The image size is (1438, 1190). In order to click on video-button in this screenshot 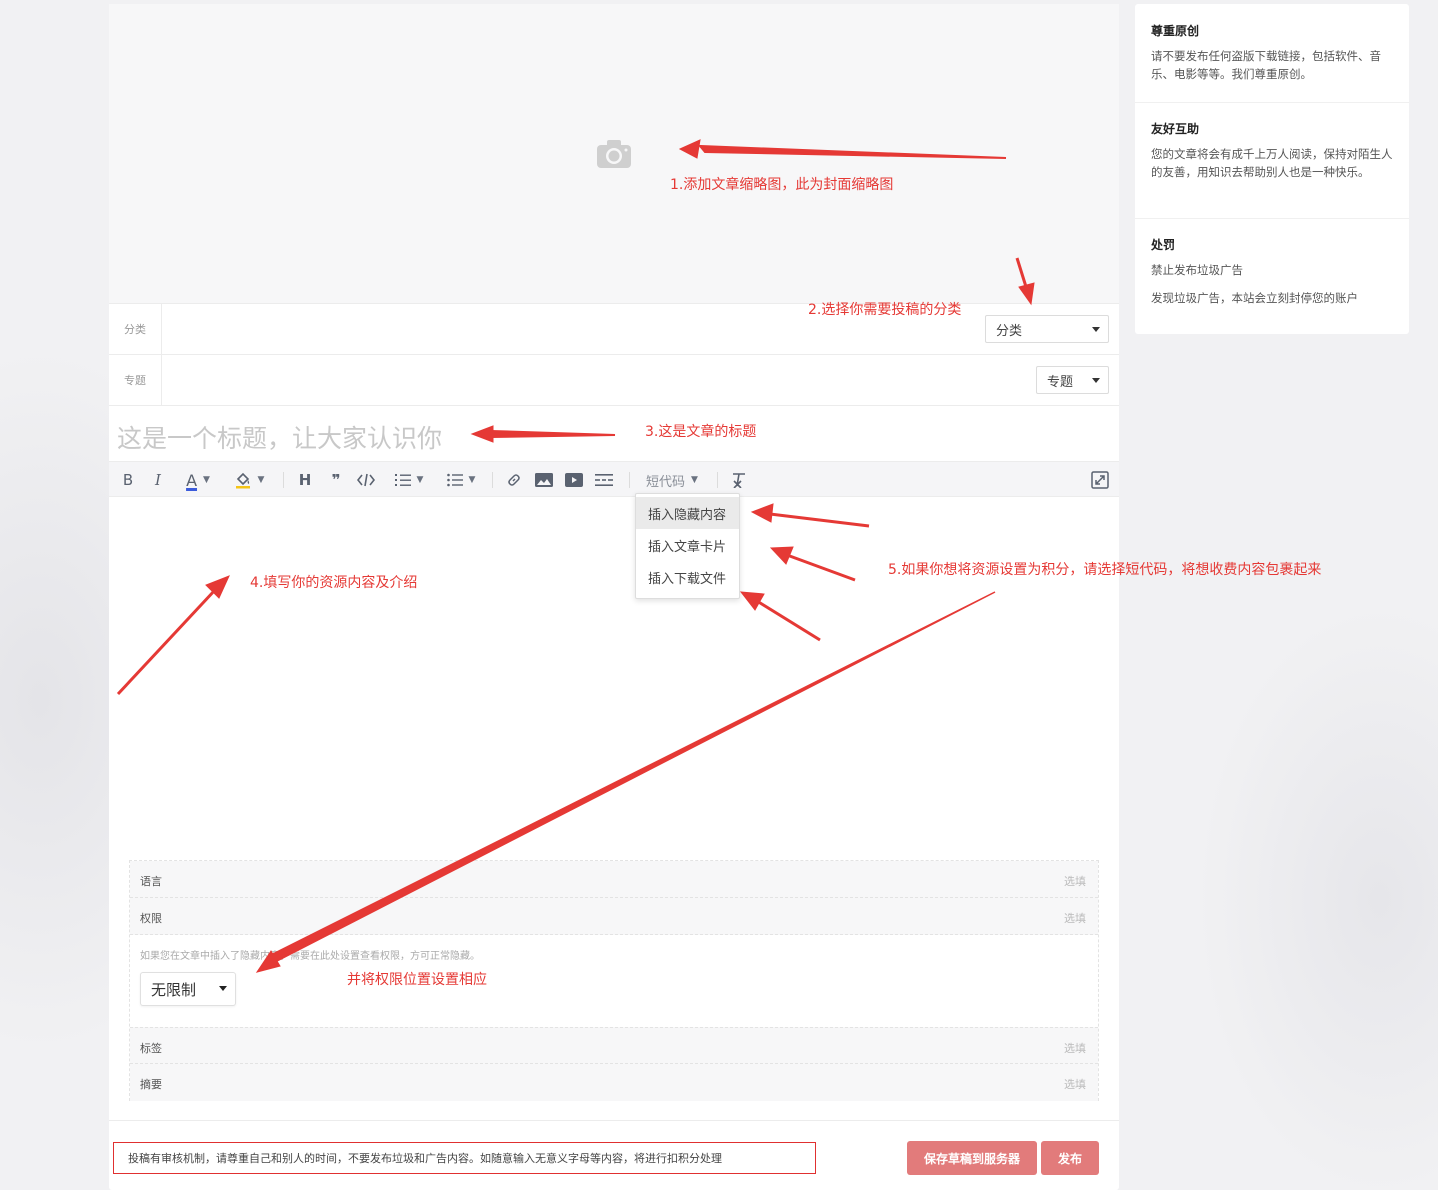, I will do `click(574, 480)`.